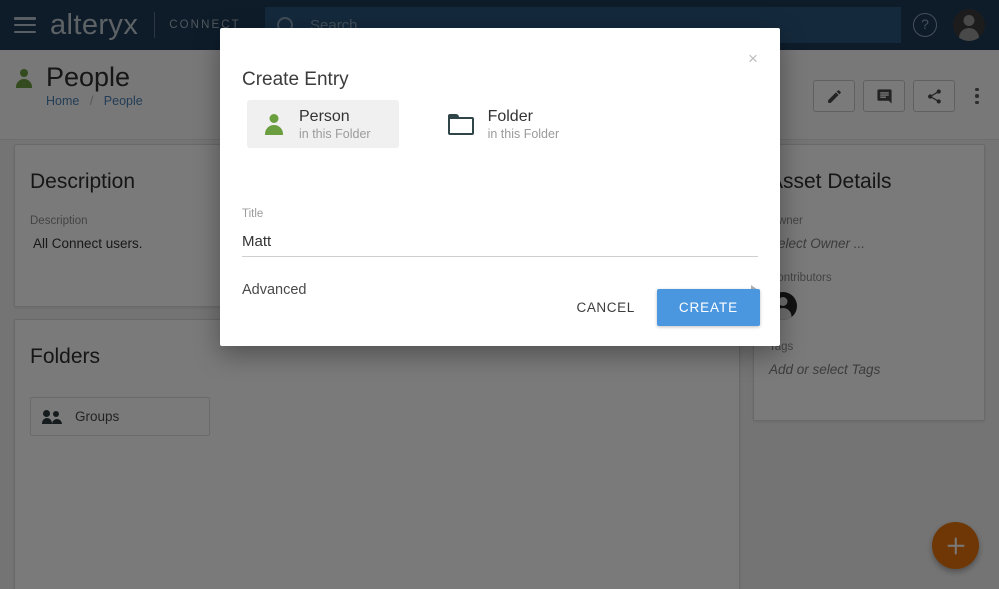 The height and width of the screenshot is (589, 999). I want to click on entry-type-folder-subtitle: in this Folder, so click(523, 133).